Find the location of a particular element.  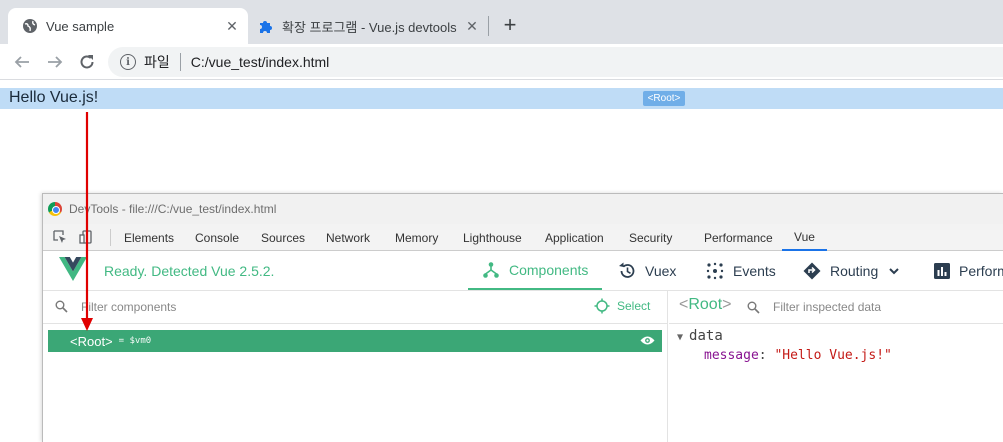

select-component-button: Select is located at coordinates (622, 306).